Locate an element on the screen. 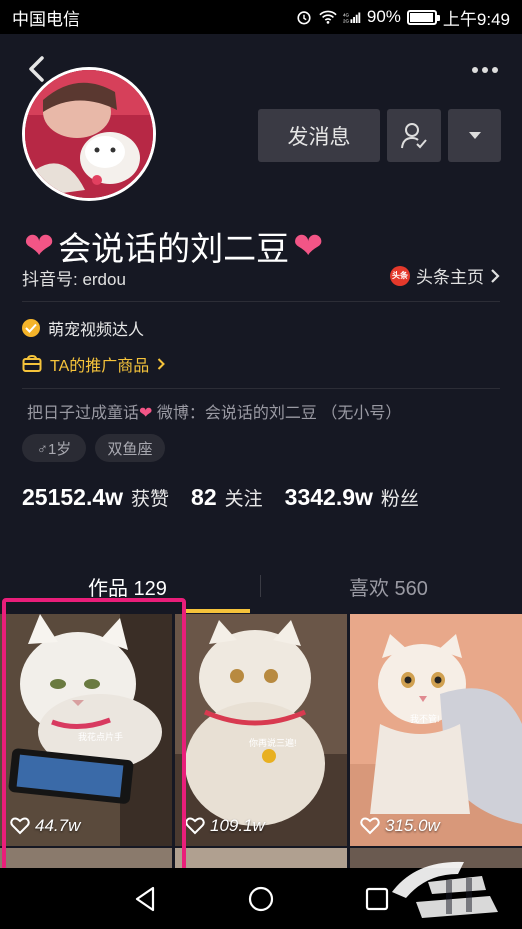  dropdown-icon is located at coordinates (474, 135).